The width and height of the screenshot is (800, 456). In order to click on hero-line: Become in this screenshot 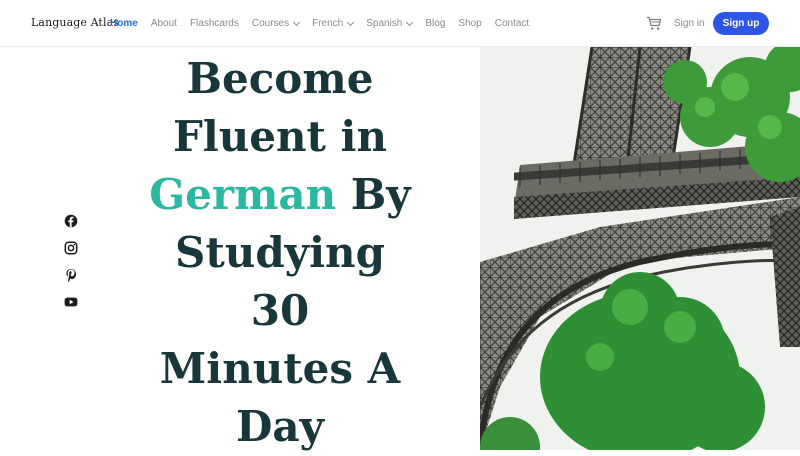, I will do `click(280, 78)`.